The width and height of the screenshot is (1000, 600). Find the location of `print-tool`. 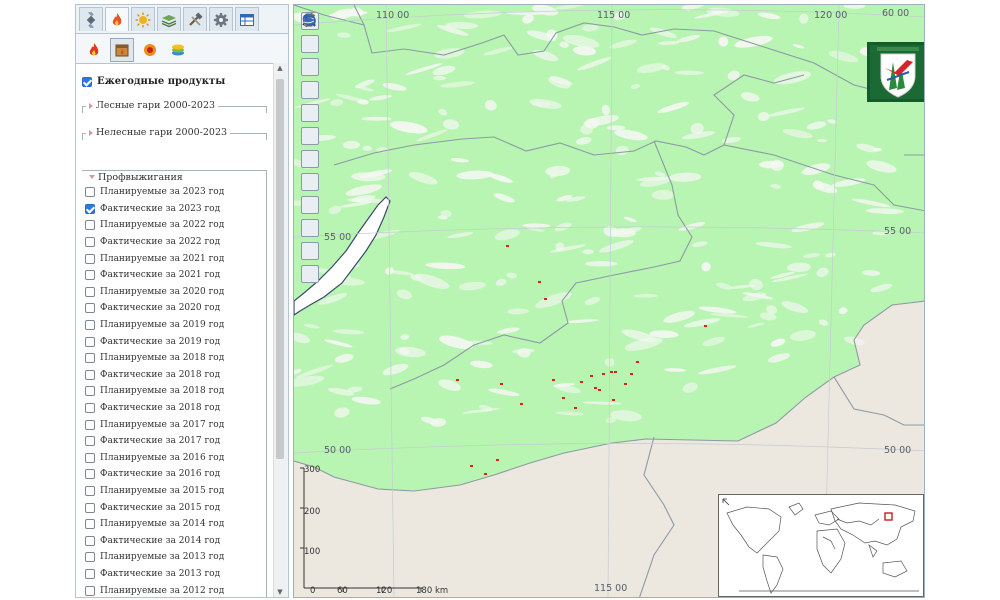

print-tool is located at coordinates (310, 90).